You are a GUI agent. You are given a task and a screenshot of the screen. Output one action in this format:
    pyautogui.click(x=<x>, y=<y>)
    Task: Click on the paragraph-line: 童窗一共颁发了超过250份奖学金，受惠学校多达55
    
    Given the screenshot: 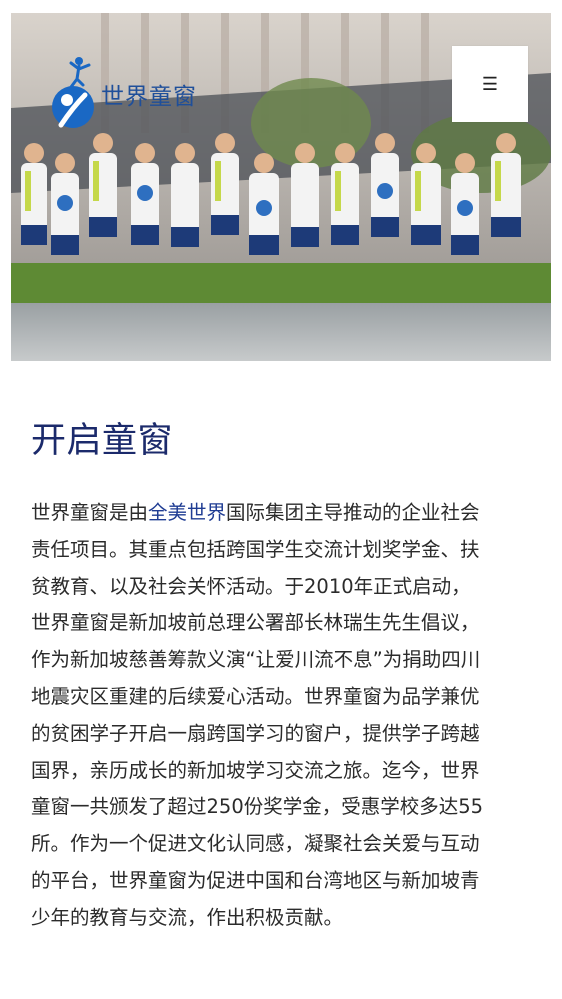 What is the action you would take?
    pyautogui.click(x=257, y=807)
    